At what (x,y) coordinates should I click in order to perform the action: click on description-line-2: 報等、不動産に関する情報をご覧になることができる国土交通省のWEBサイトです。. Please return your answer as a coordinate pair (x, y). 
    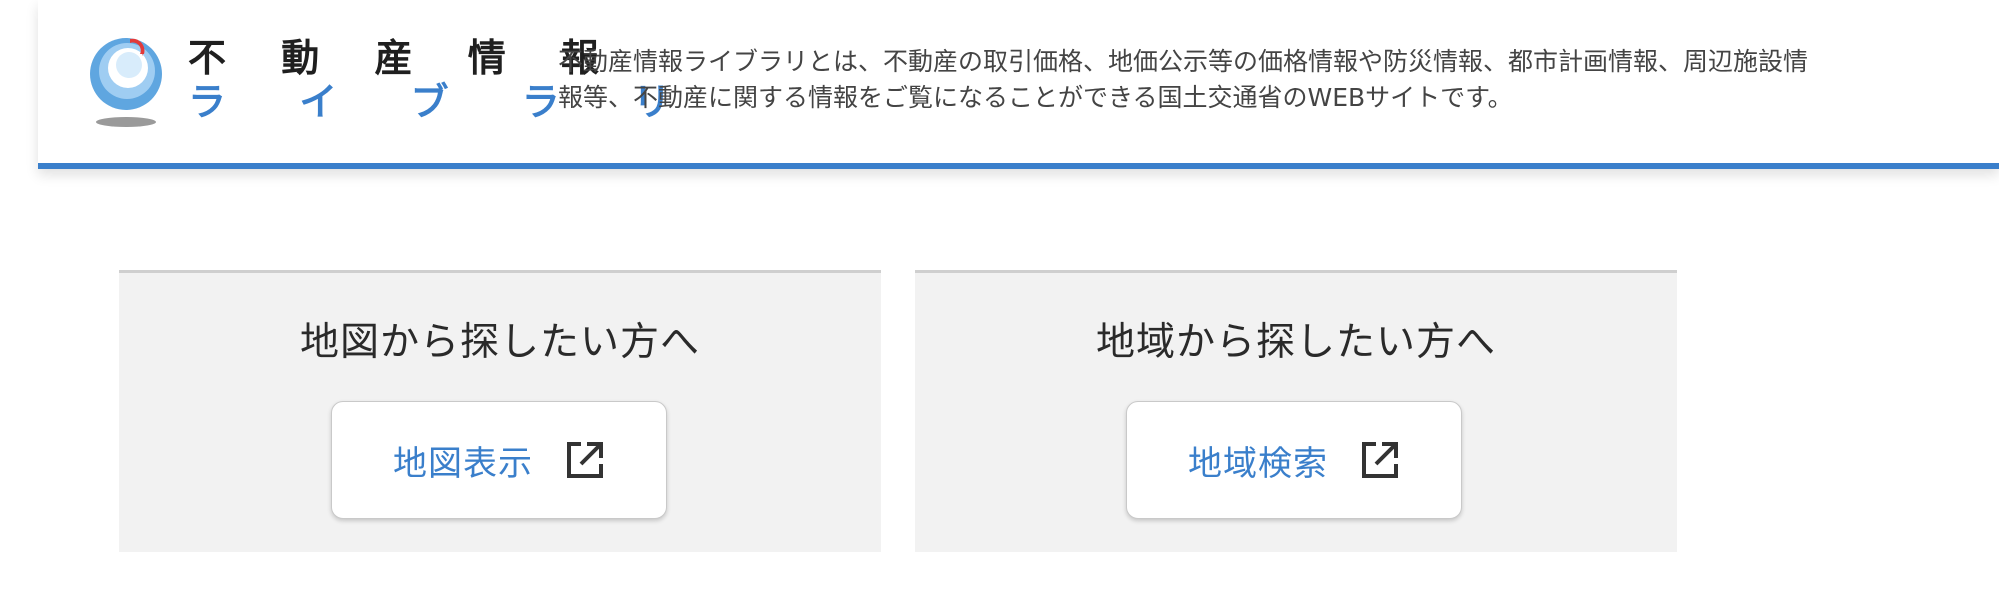
    Looking at the image, I should click on (1035, 97).